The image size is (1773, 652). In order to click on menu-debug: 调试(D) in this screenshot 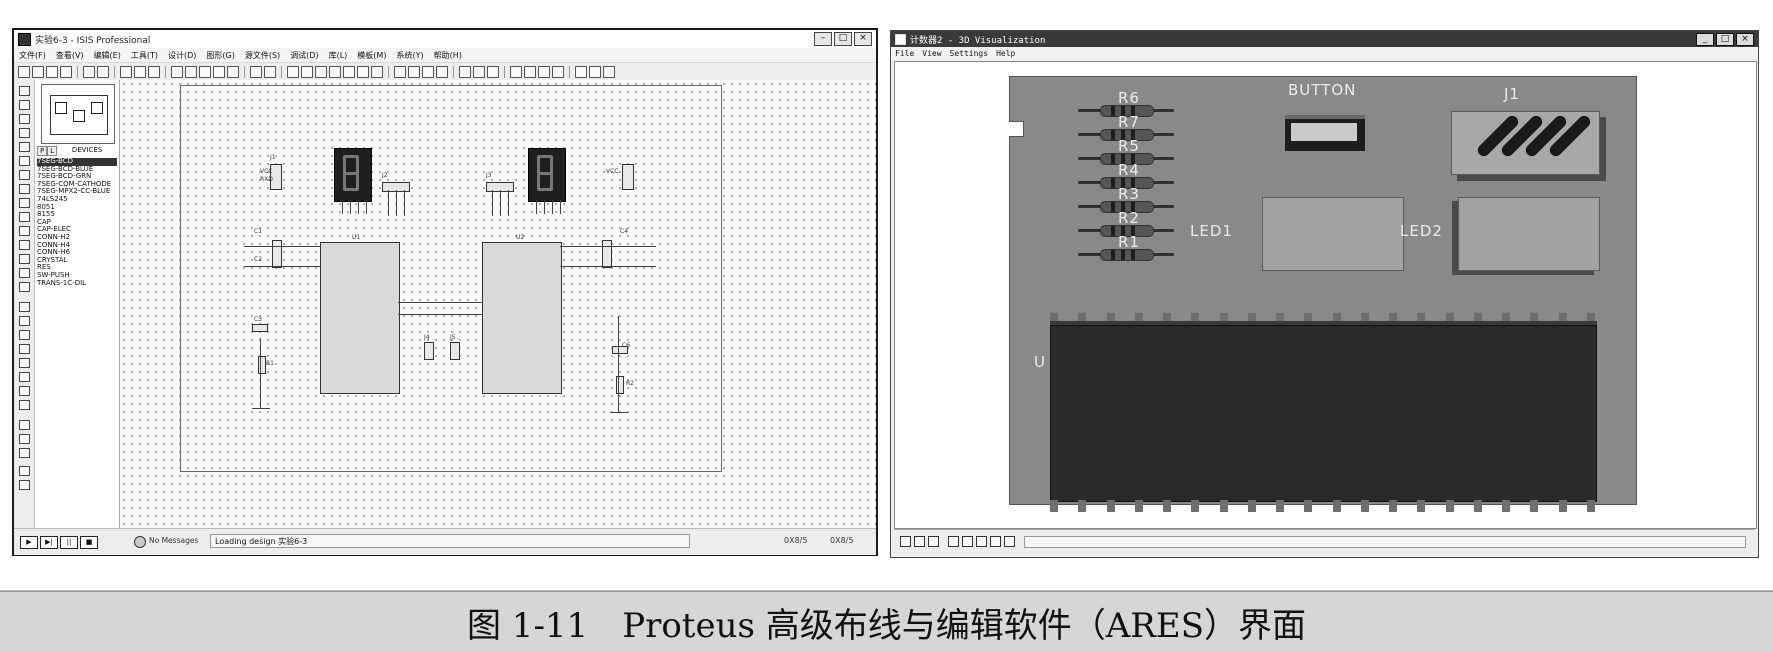, I will do `click(304, 55)`.